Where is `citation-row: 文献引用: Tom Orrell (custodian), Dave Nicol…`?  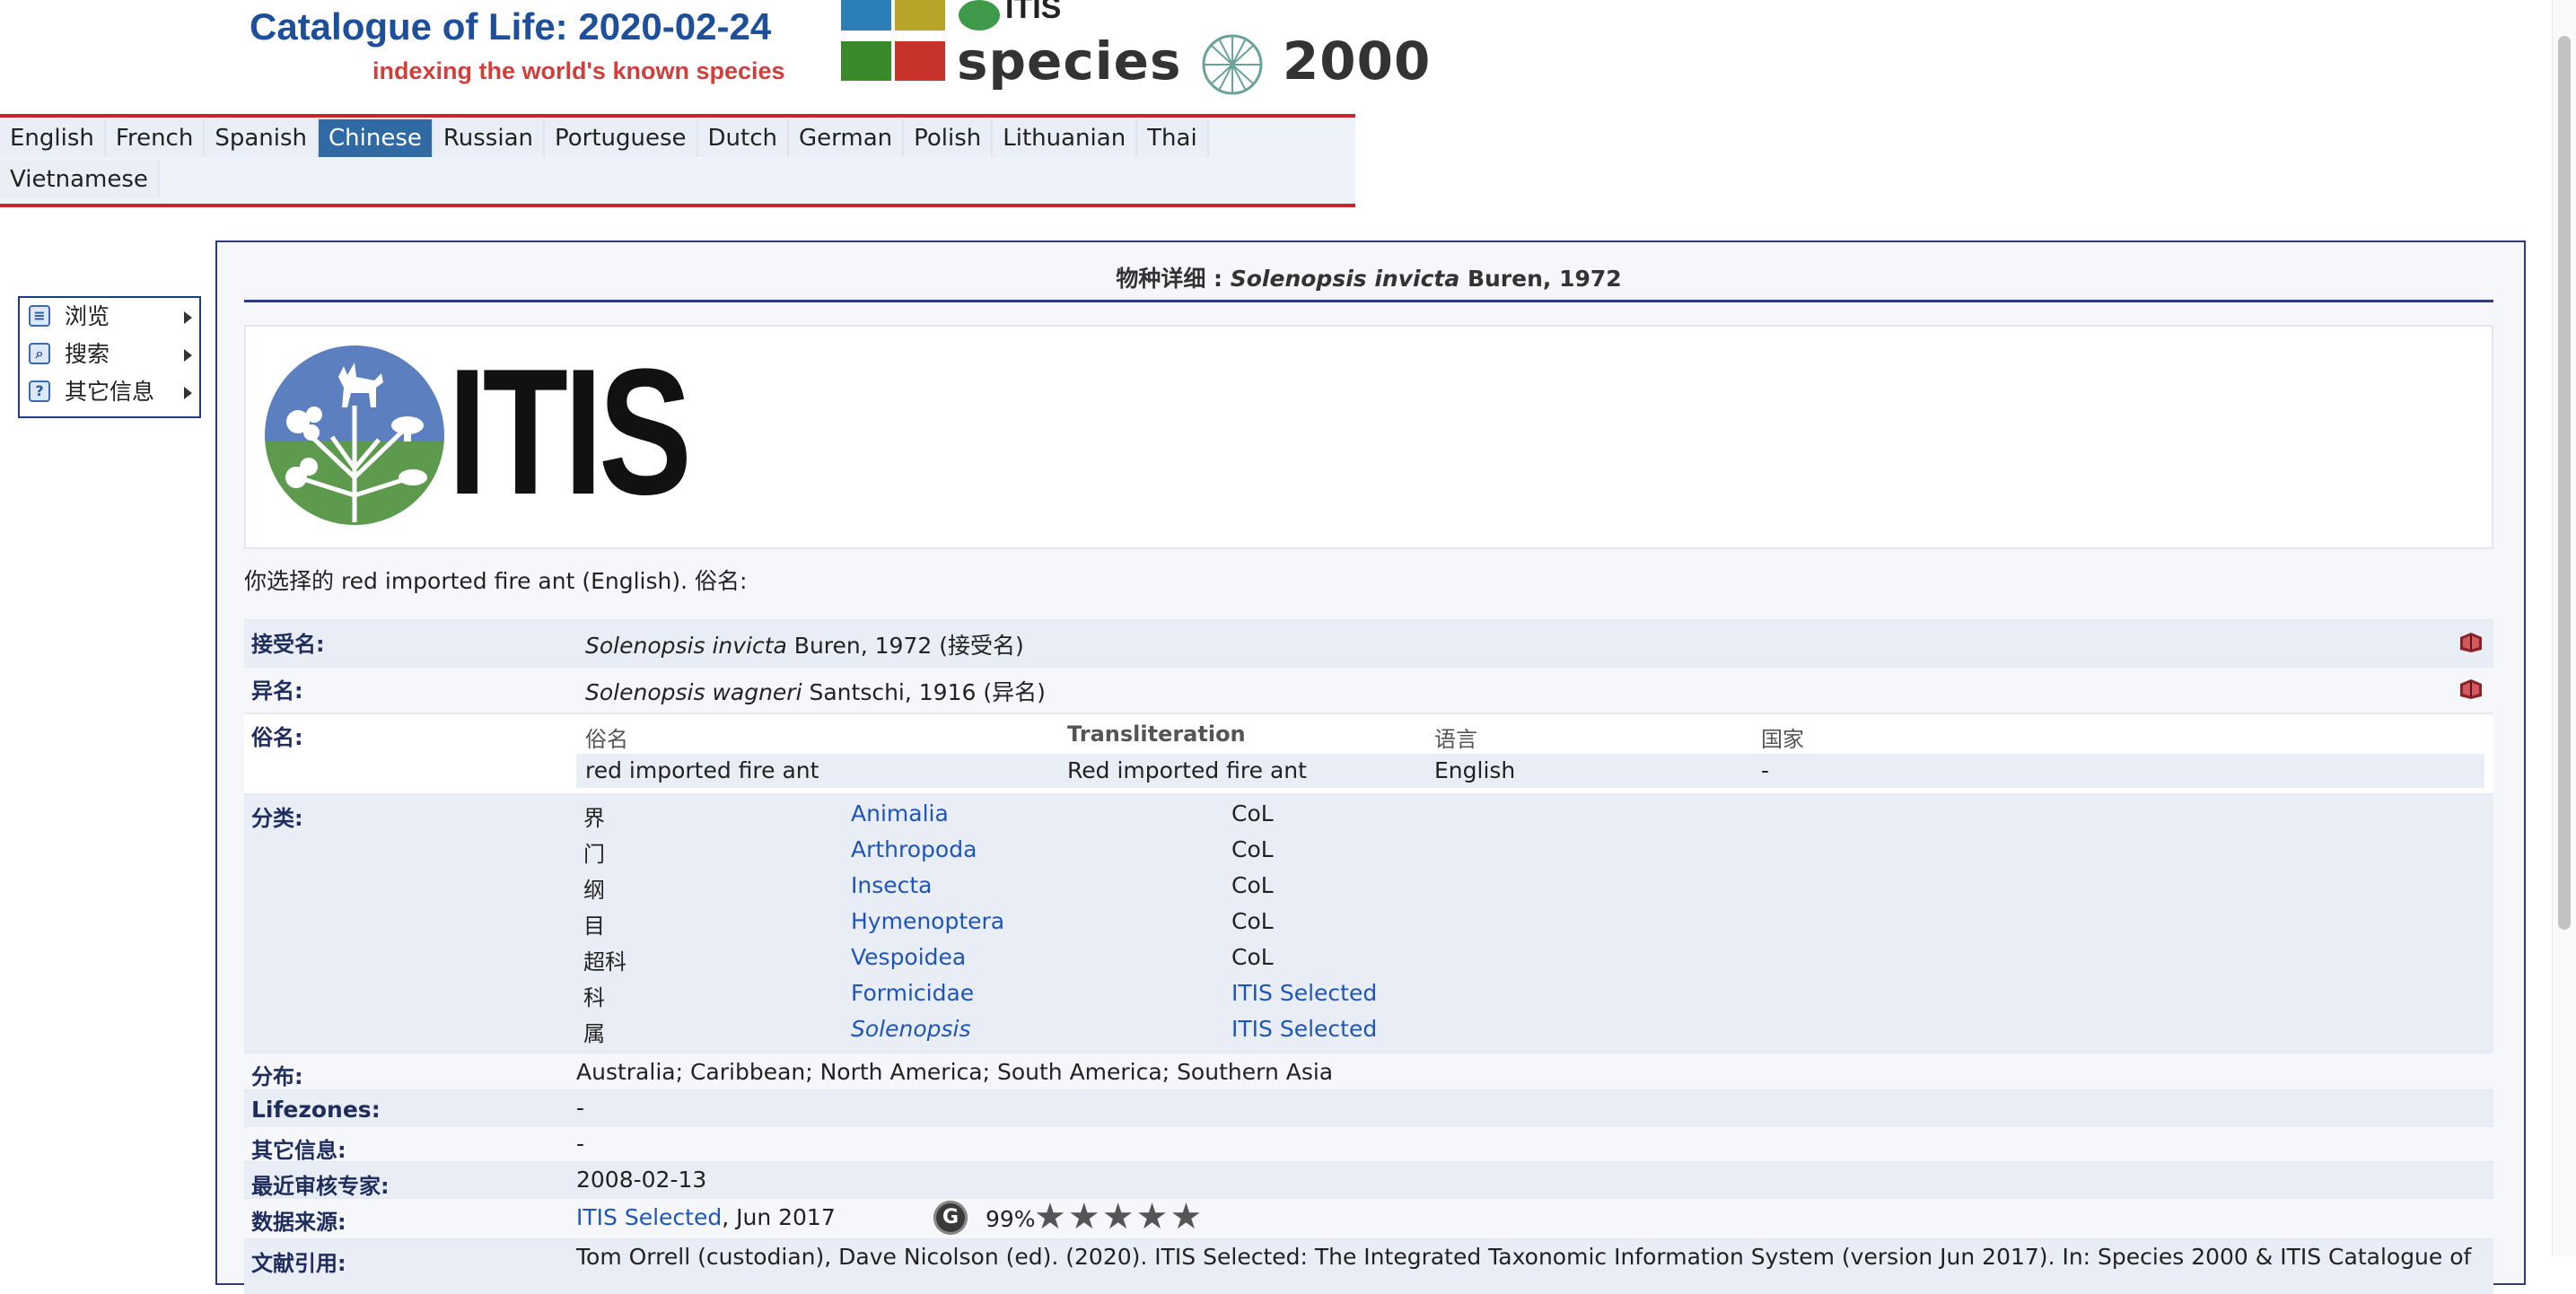
citation-row: 文献引用: Tom Orrell (custodian), Dave Nicol… is located at coordinates (1368, 1266).